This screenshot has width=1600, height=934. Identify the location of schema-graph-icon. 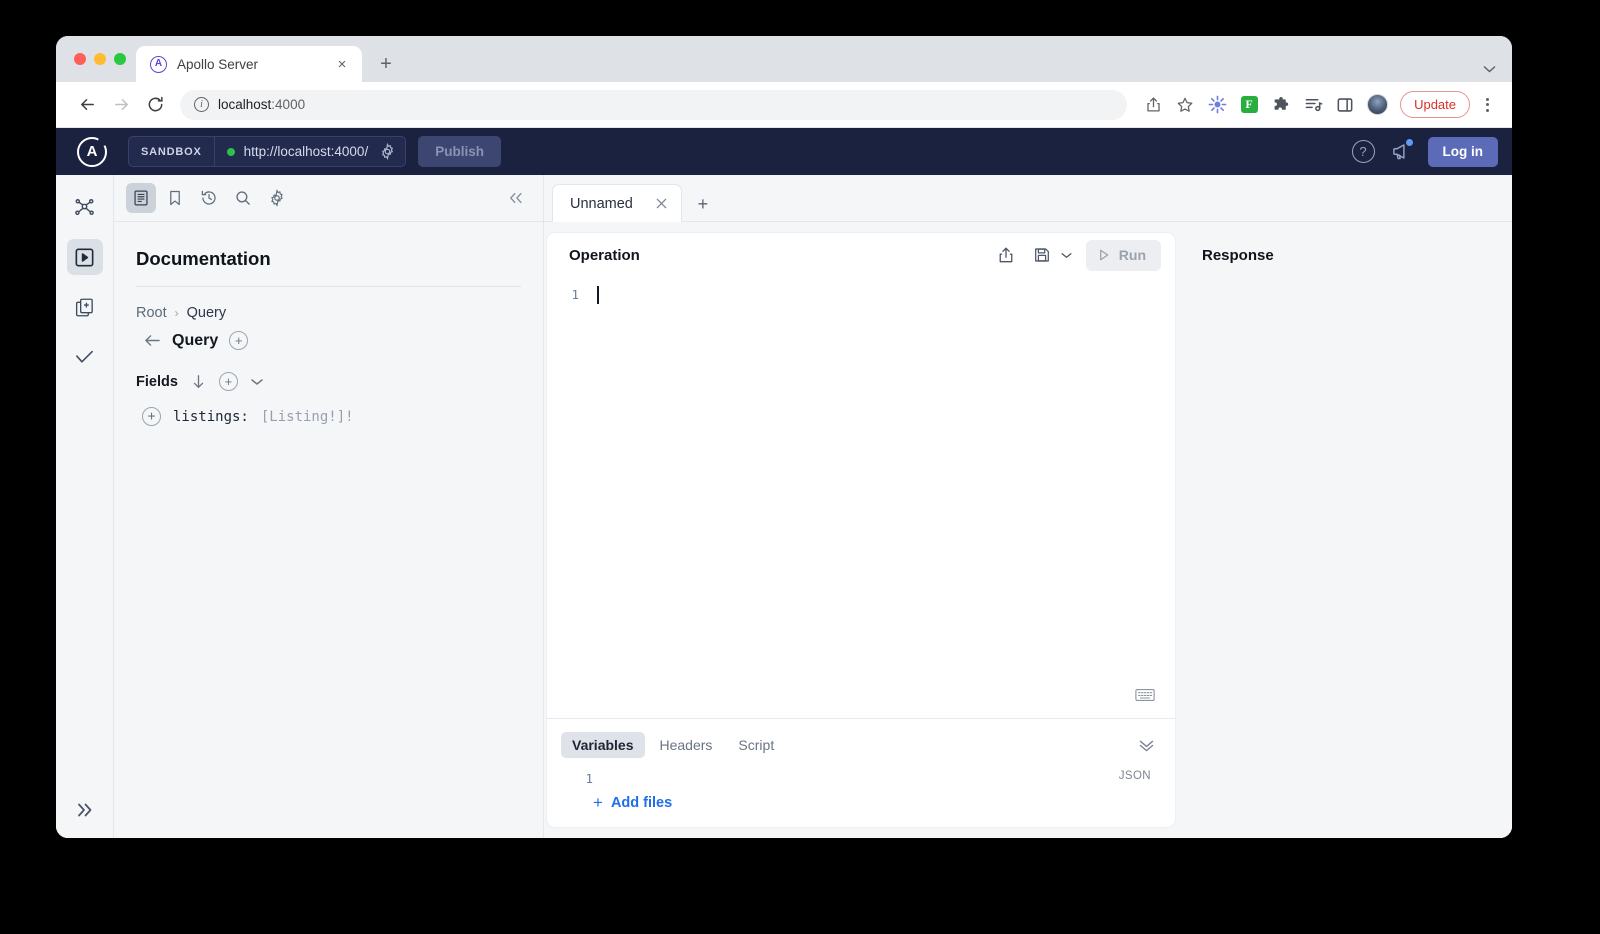
(85, 207).